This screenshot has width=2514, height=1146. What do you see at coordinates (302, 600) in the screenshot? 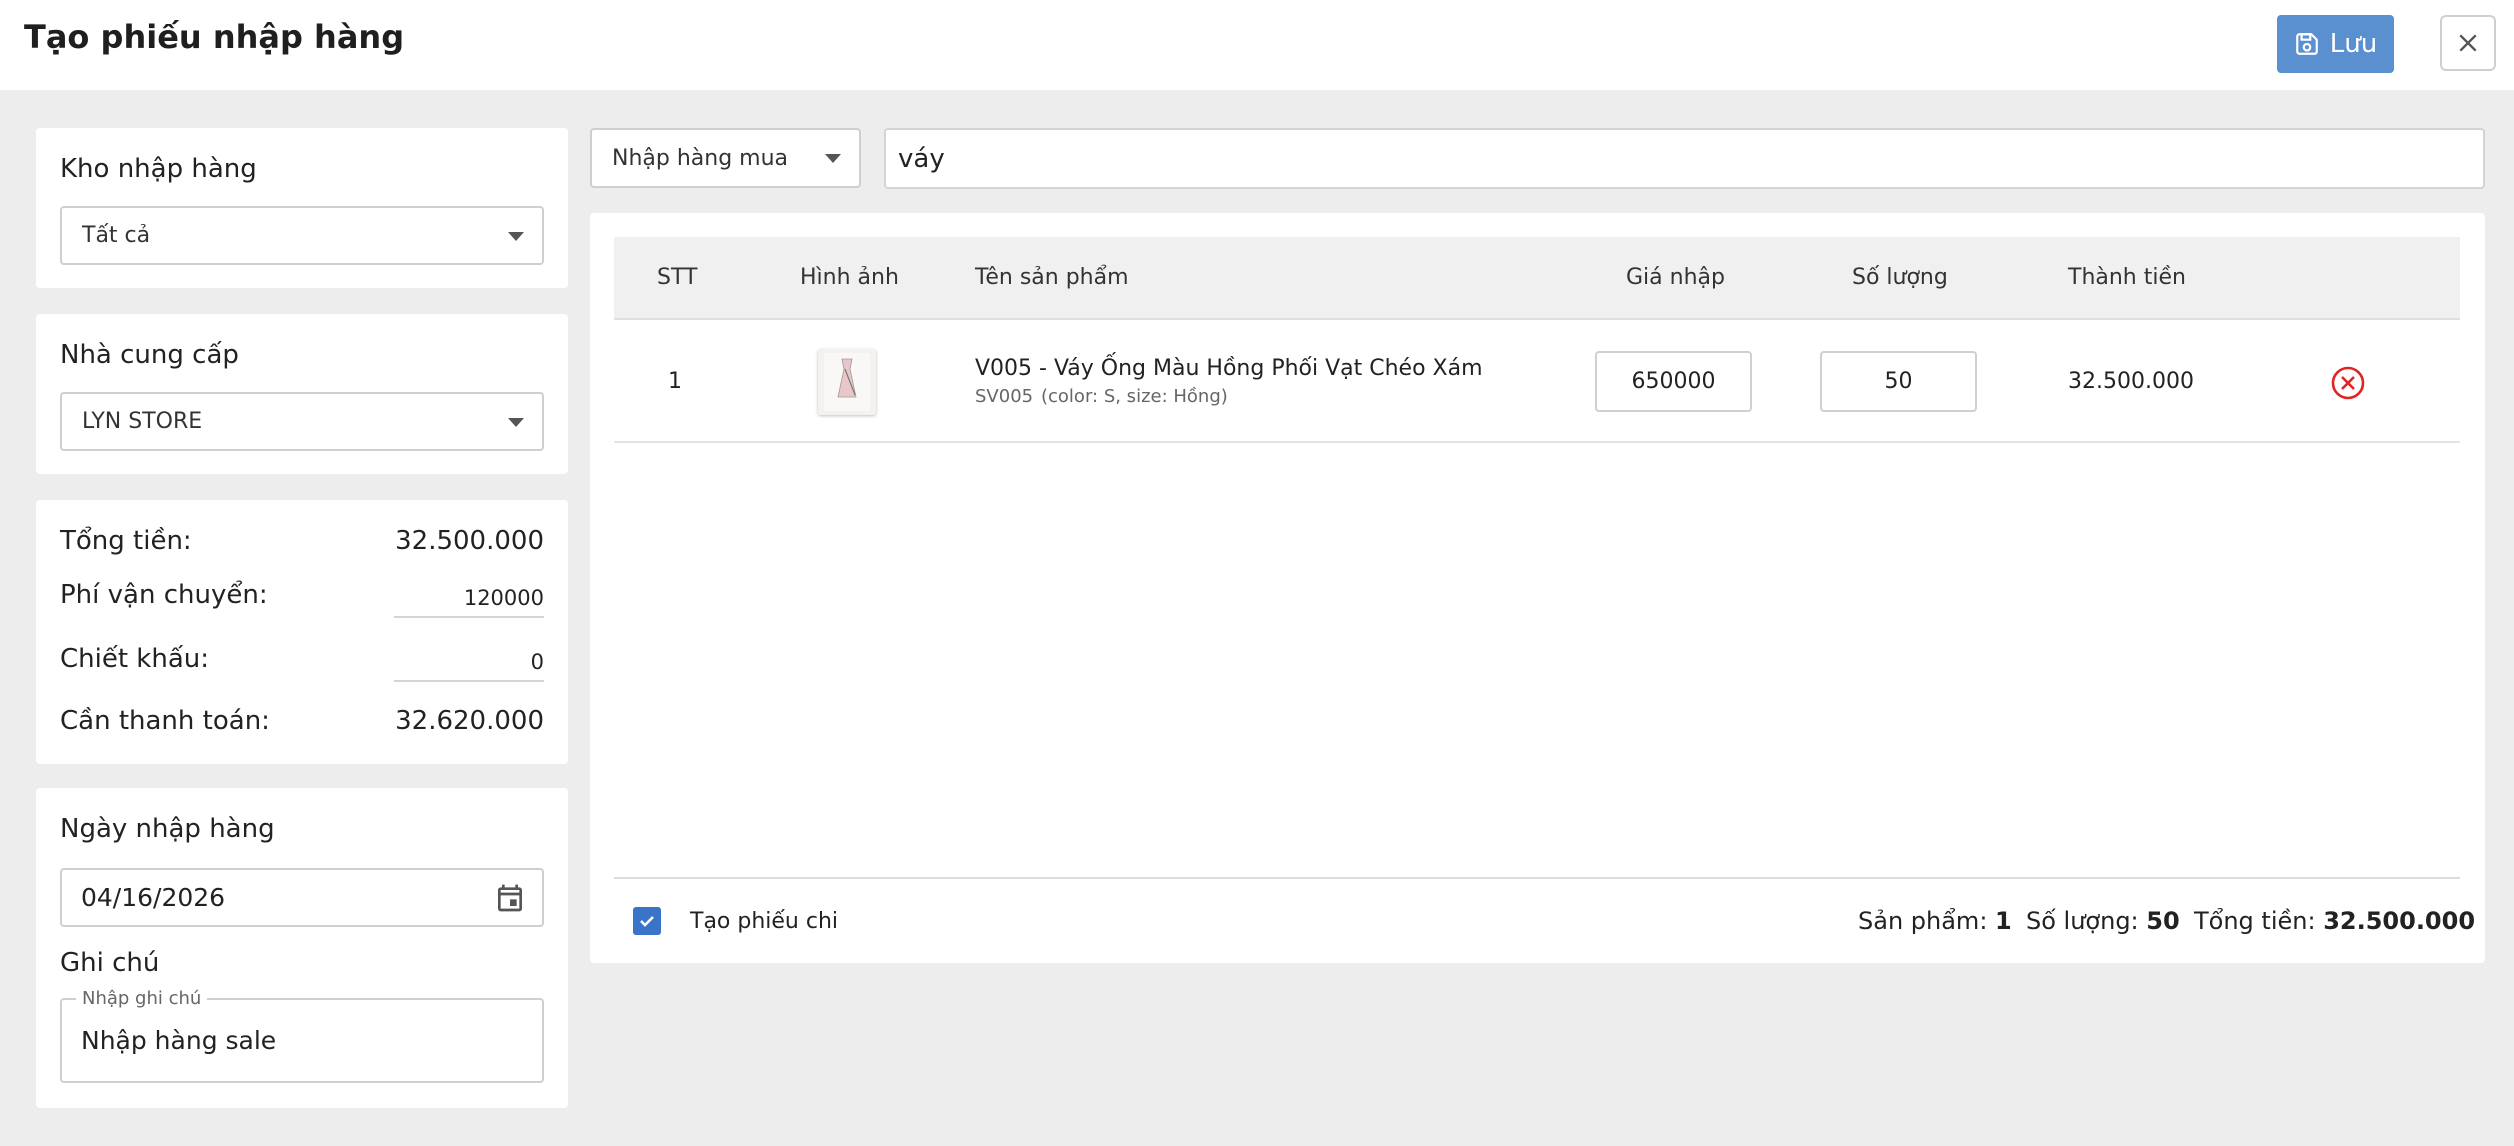
I see `summary-shipping-row: Phí vận chuyển: 120000` at bounding box center [302, 600].